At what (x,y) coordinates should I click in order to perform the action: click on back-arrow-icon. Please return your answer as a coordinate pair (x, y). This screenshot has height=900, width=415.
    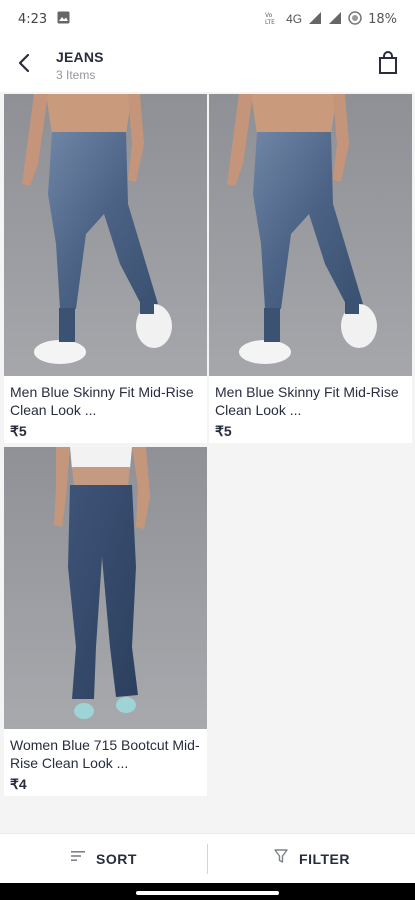
    Looking at the image, I should click on (25, 65).